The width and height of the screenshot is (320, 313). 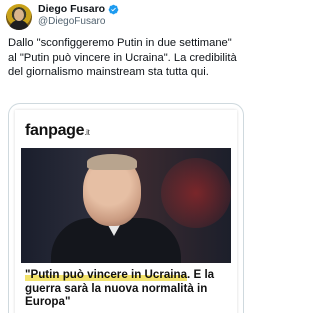 I want to click on author-name-row: Diego Fusaro, so click(x=78, y=9).